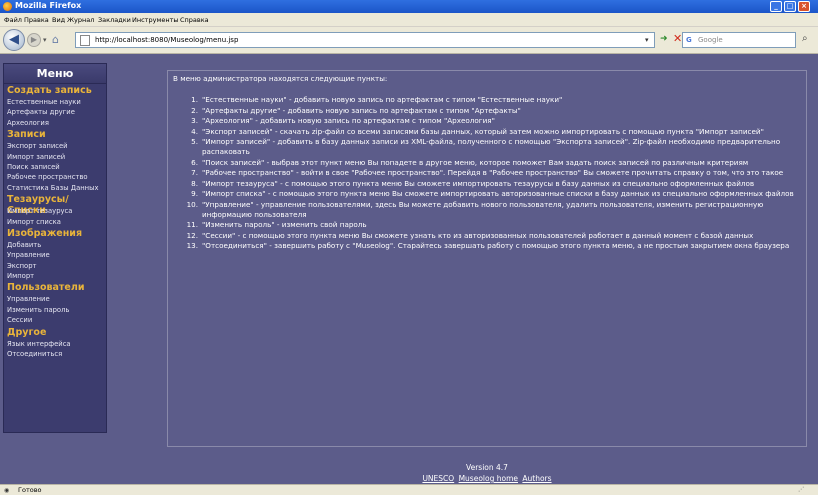  What do you see at coordinates (34, 40) in the screenshot?
I see `forward-button: ▶` at bounding box center [34, 40].